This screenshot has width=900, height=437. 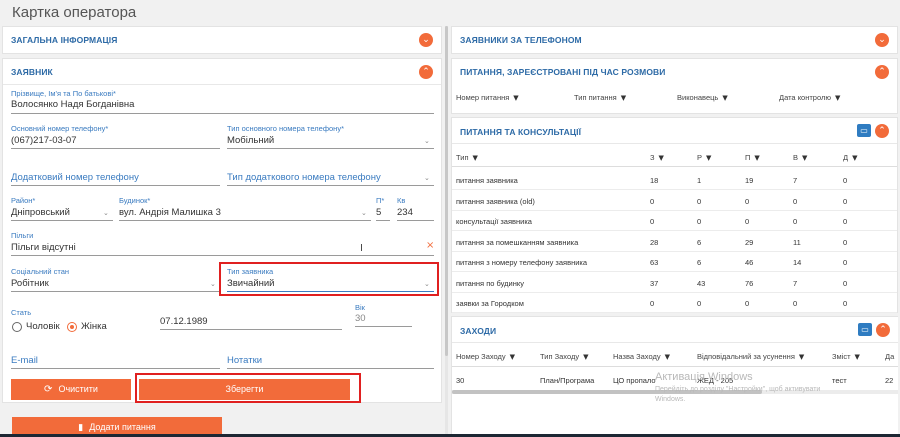 What do you see at coordinates (43, 247) in the screenshot?
I see `benefits-select: Пільги відсутні` at bounding box center [43, 247].